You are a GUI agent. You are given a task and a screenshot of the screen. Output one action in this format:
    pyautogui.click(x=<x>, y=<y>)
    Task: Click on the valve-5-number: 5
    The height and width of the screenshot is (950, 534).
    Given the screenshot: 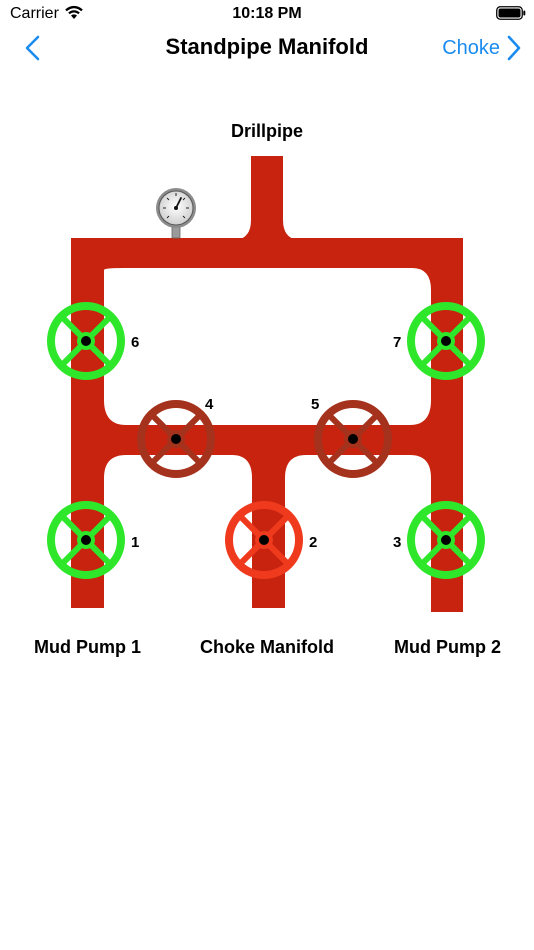 What is the action you would take?
    pyautogui.click(x=315, y=404)
    